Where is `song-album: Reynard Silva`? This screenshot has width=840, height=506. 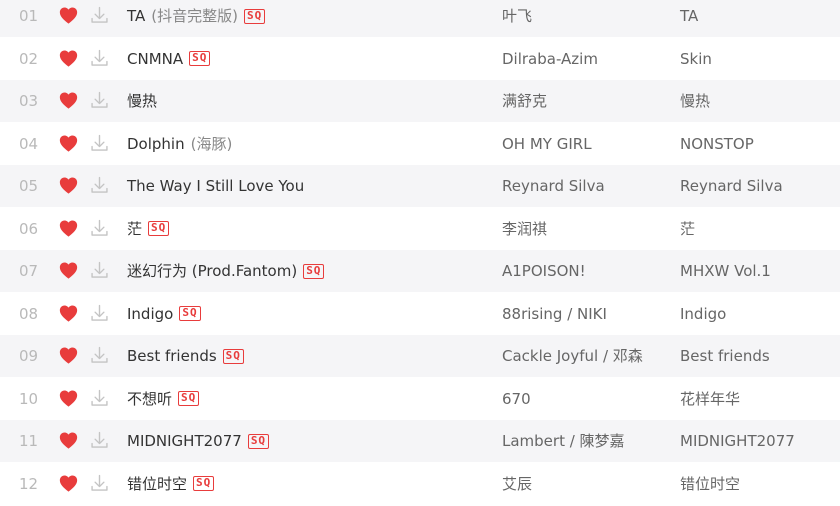 song-album: Reynard Silva is located at coordinates (731, 186).